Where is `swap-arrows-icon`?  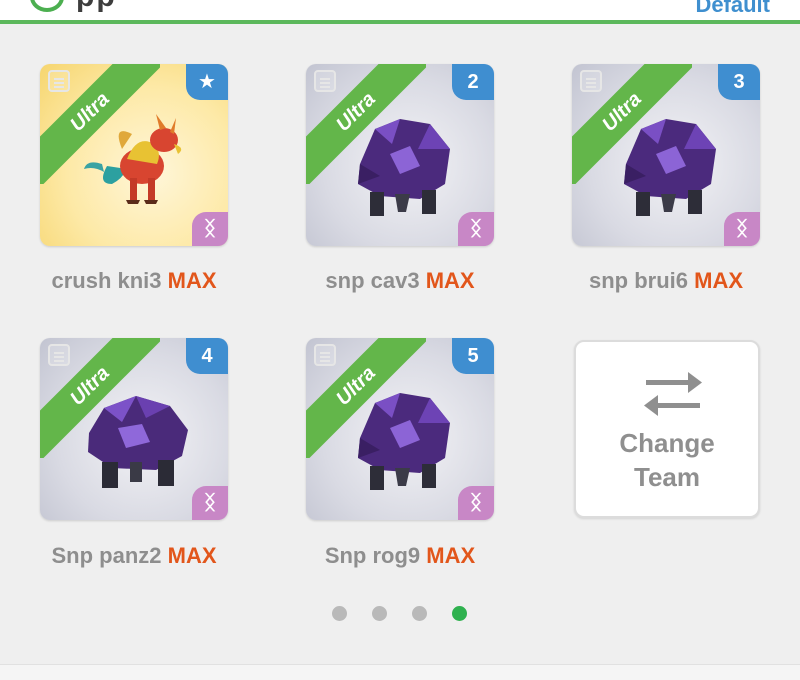 swap-arrows-icon is located at coordinates (673, 394).